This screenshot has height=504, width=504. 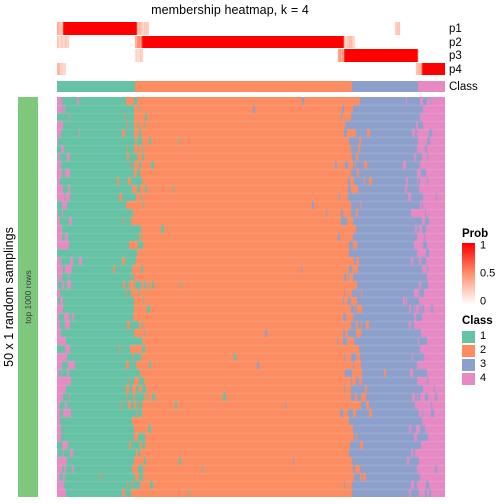 What do you see at coordinates (251, 41) in the screenshot?
I see `prob-row-p2` at bounding box center [251, 41].